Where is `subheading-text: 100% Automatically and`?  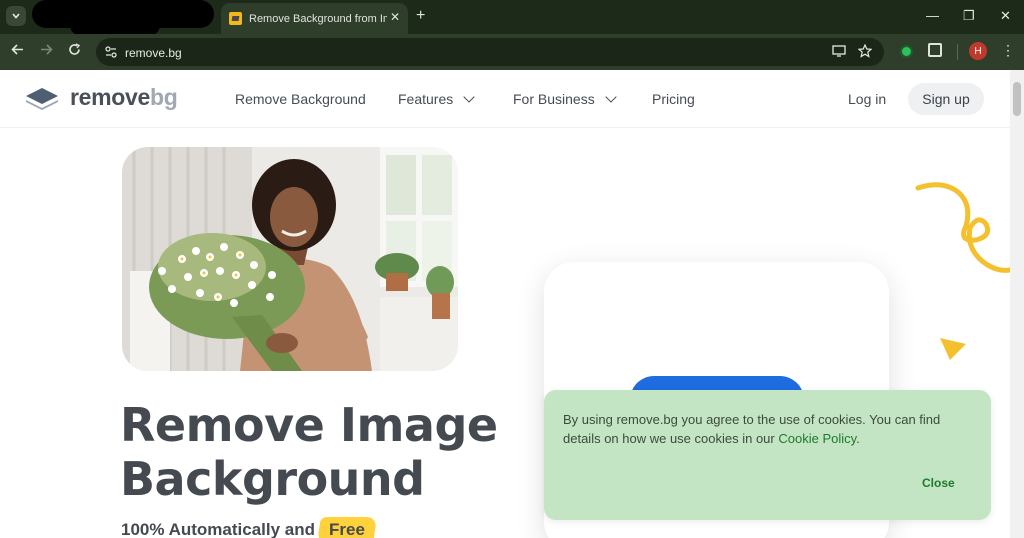
subheading-text: 100% Automatically and is located at coordinates (218, 529).